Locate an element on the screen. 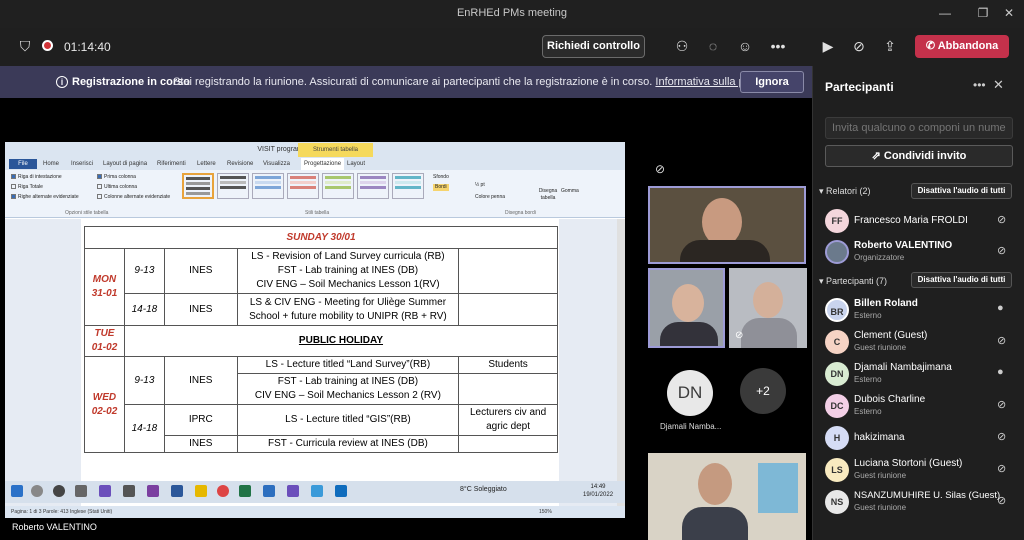 This screenshot has height=540, width=1024. more-participants-tile: +2 is located at coordinates (763, 391).